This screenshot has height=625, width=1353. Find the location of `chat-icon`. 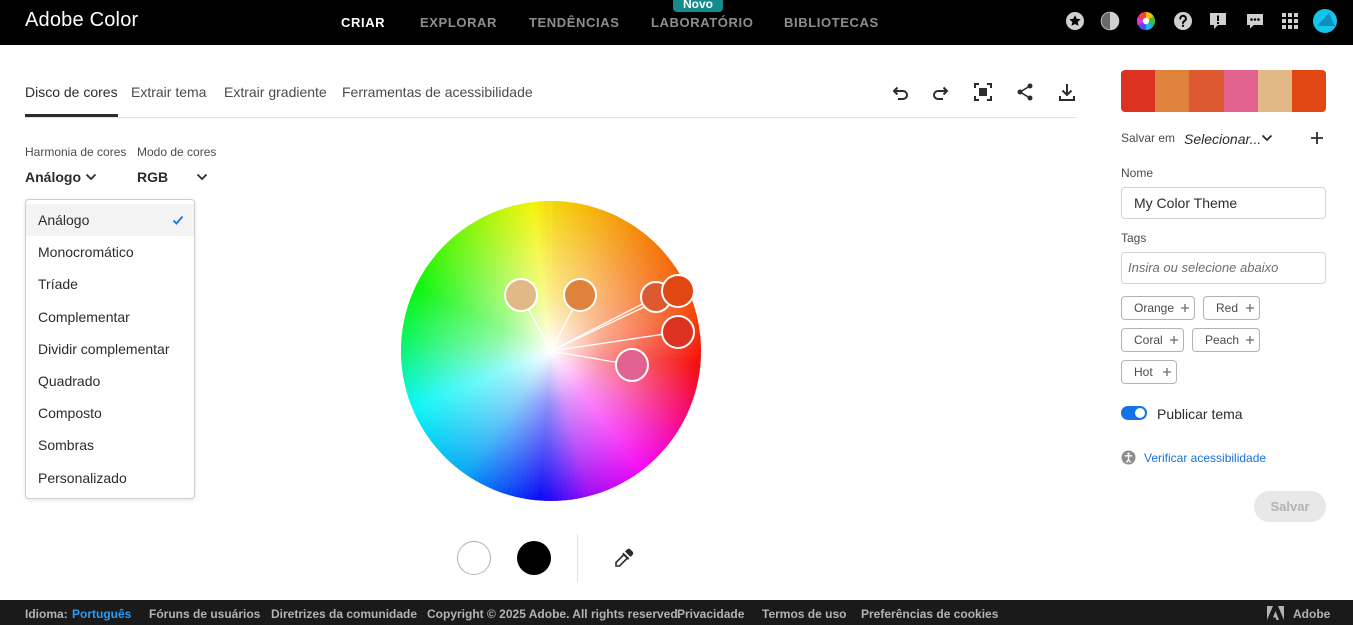

chat-icon is located at coordinates (1255, 21).